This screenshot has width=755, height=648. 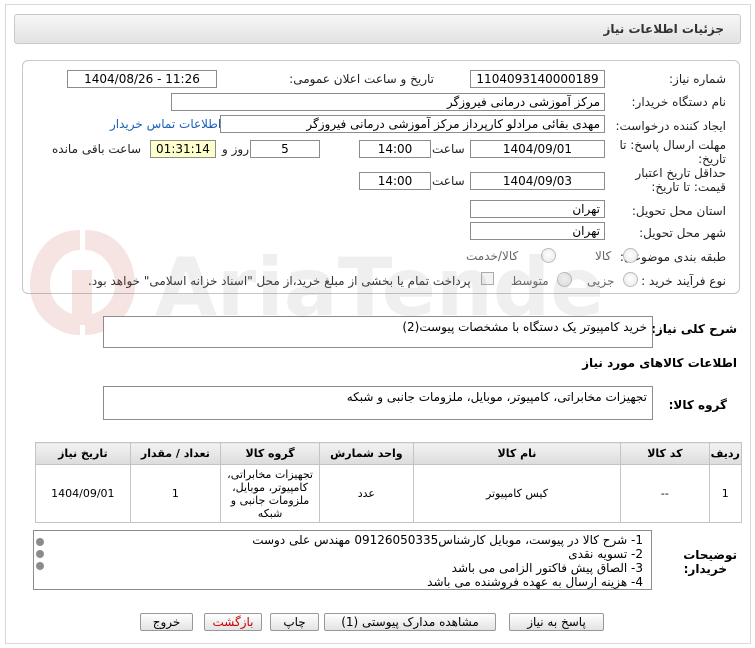 What do you see at coordinates (547, 568) in the screenshot?
I see `buyer-note-line: 3- الصاق پیش فاکتور الزامی می باشد` at bounding box center [547, 568].